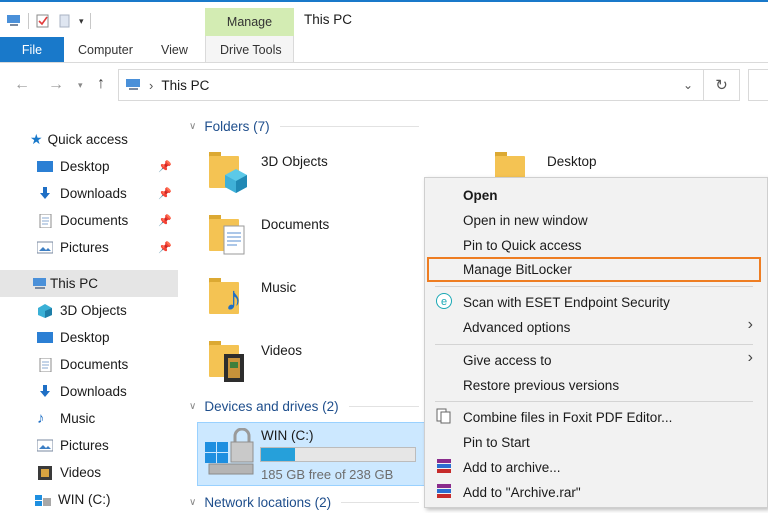 The height and width of the screenshot is (513, 768). Describe the element at coordinates (688, 85) in the screenshot. I see `address-dropdown-icon: ⌄` at that location.